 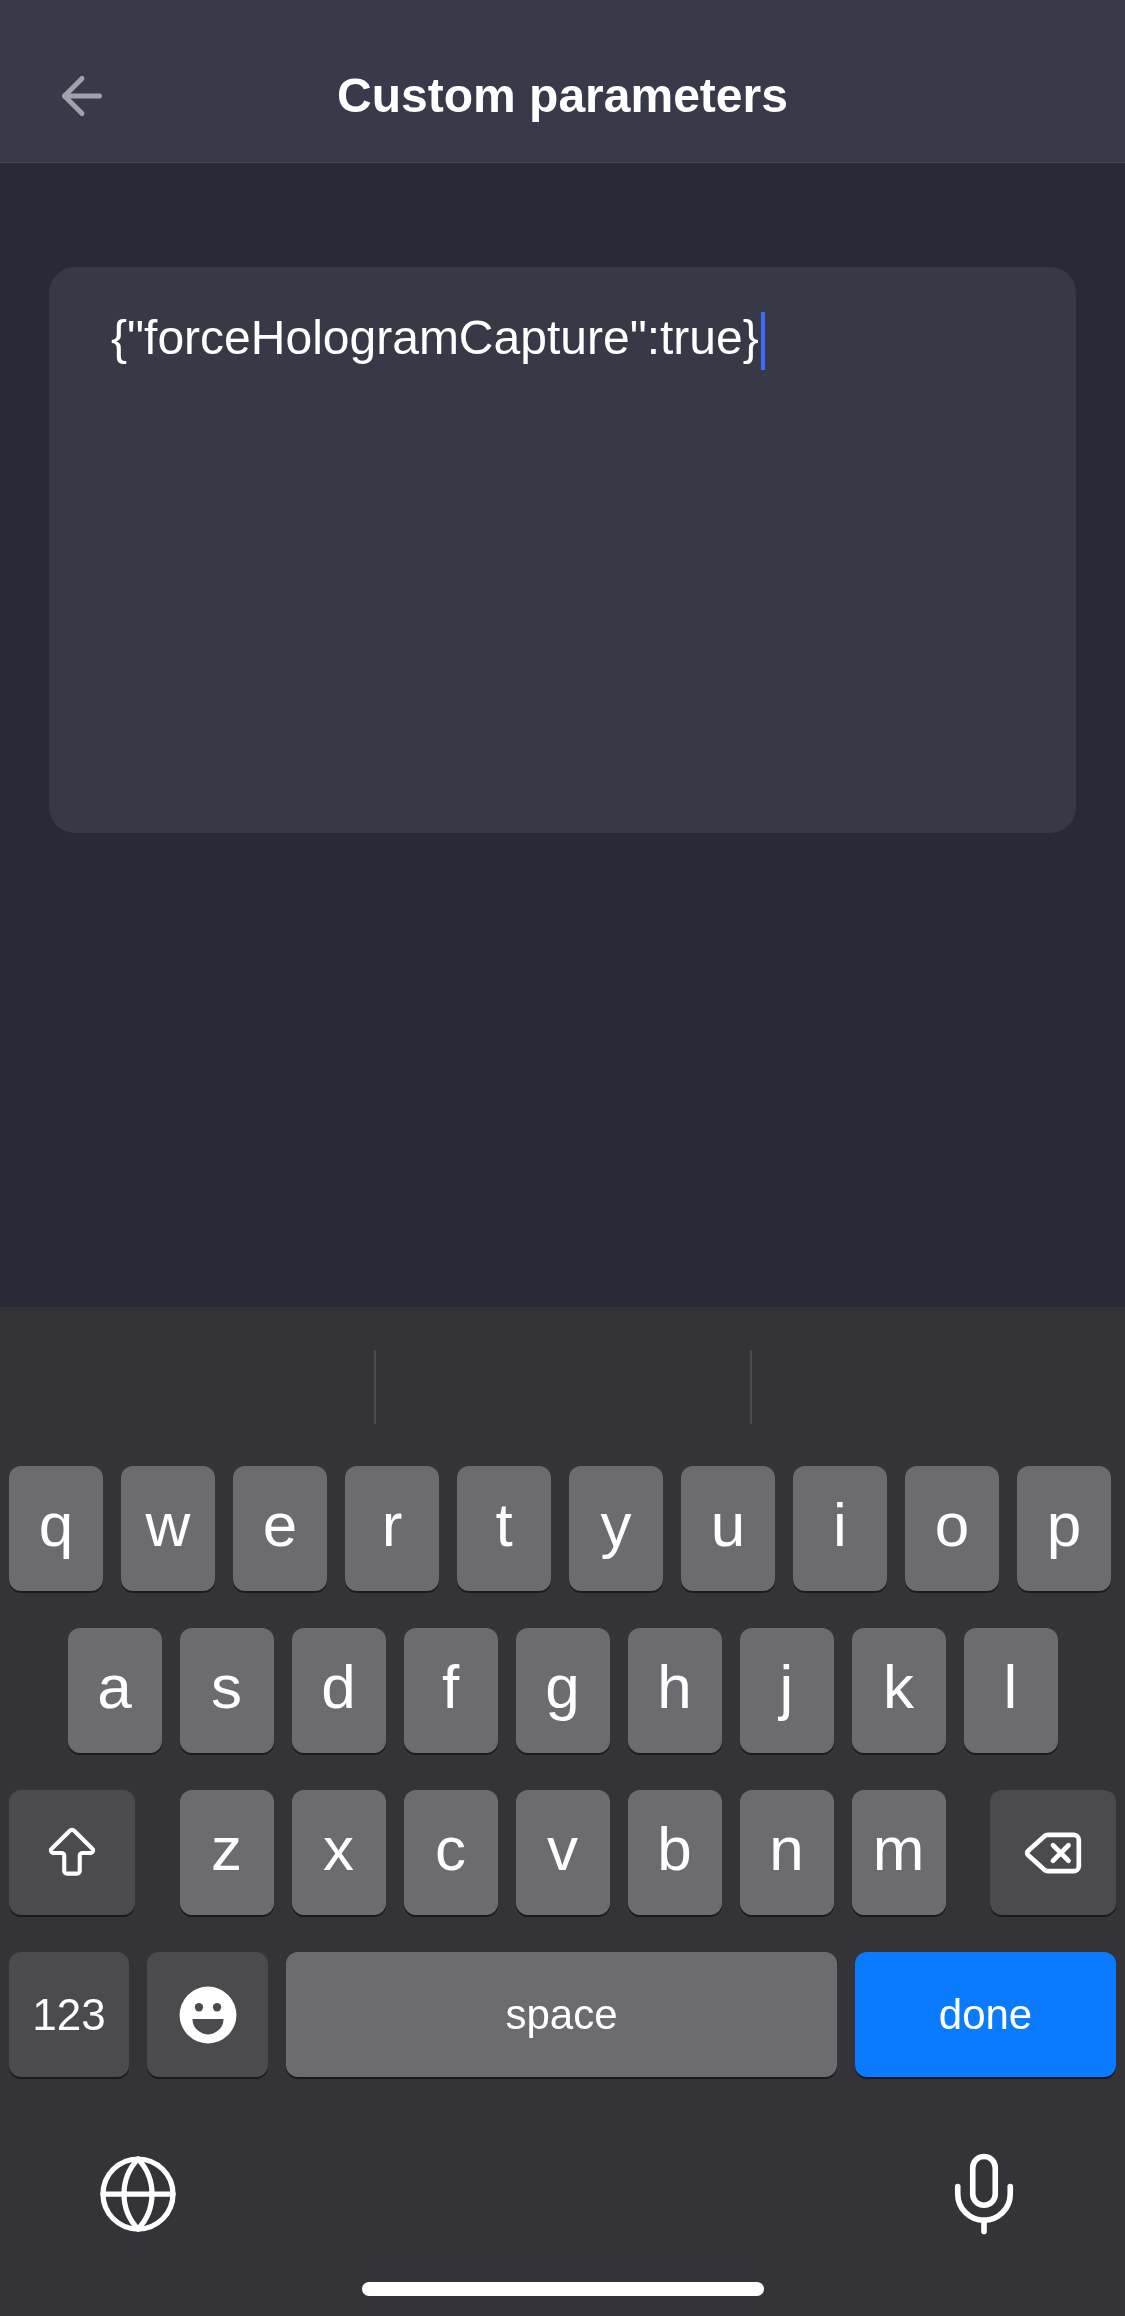 I want to click on letter-key: u, so click(x=728, y=1528).